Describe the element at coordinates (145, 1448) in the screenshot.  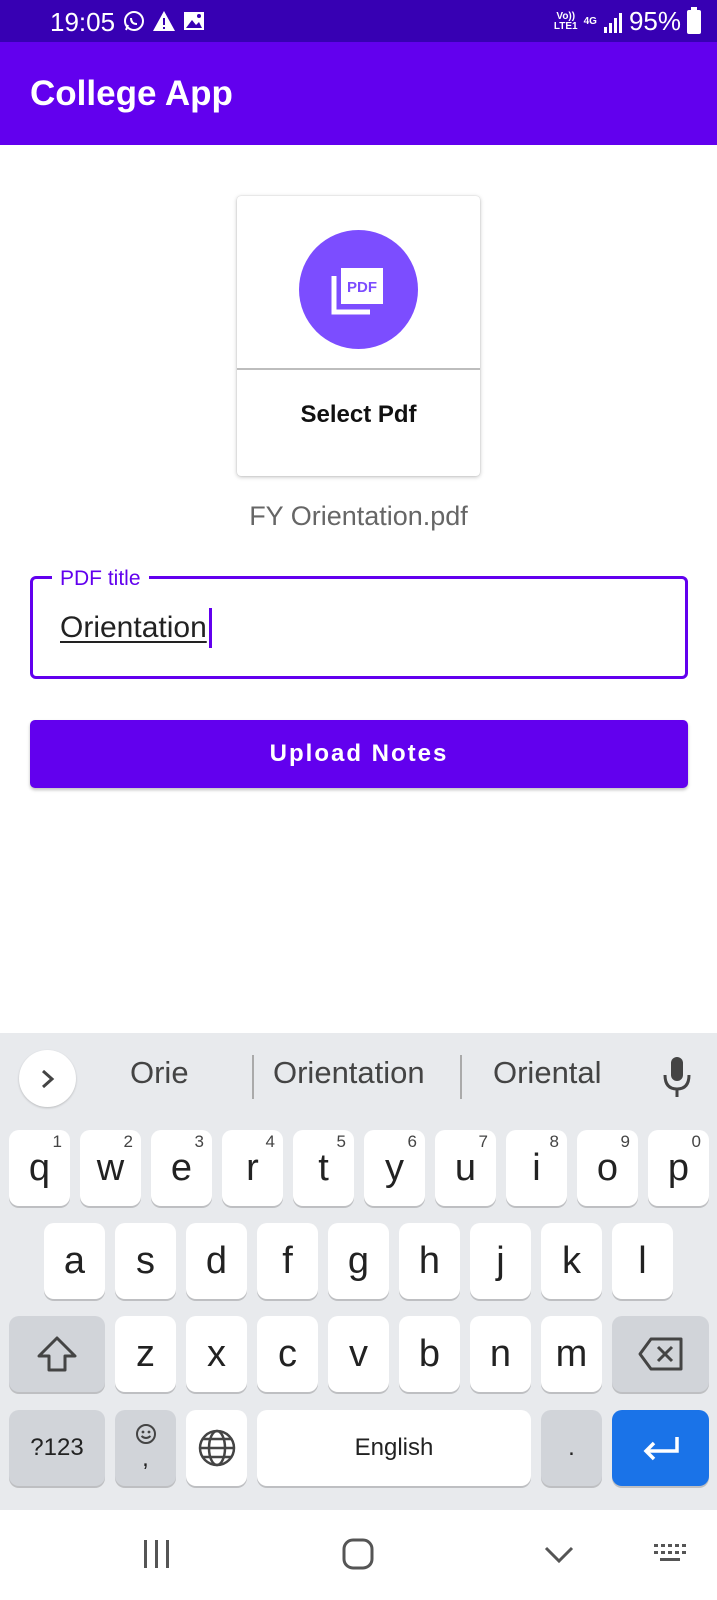
I see `emoji-comma-key: ,` at that location.